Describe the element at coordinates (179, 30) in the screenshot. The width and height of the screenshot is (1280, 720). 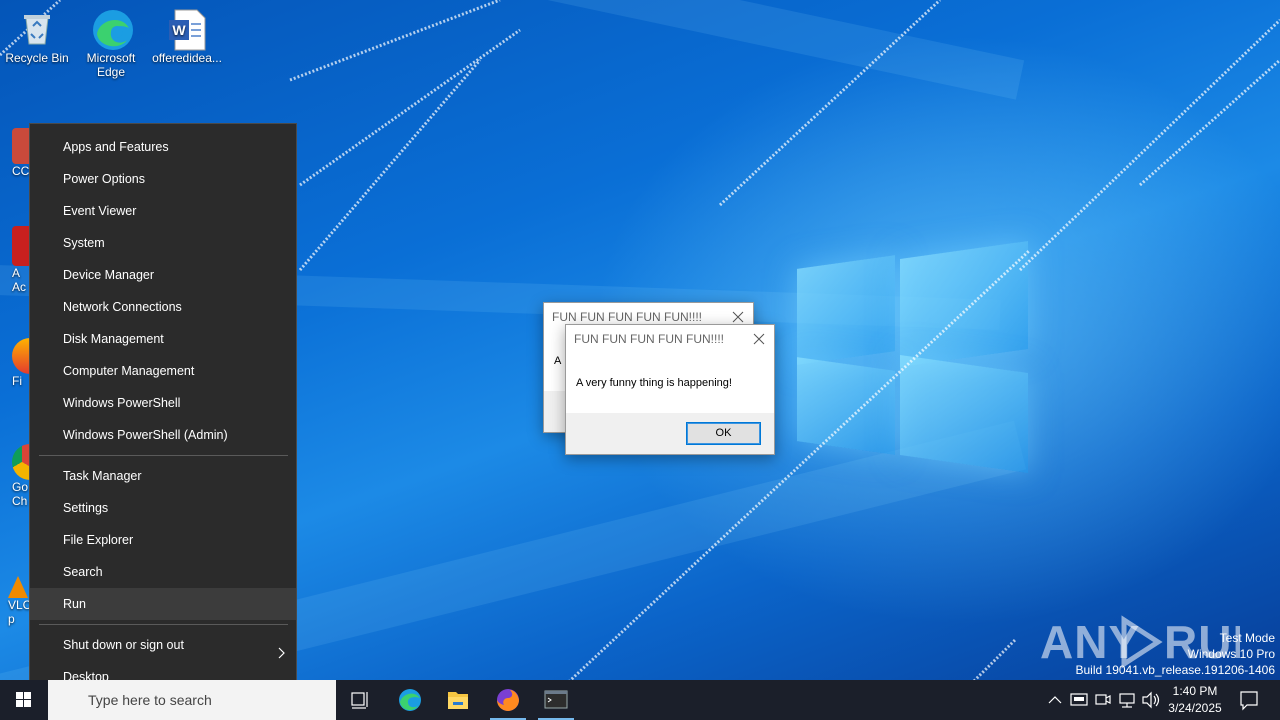
I see `svg-text: W` at that location.